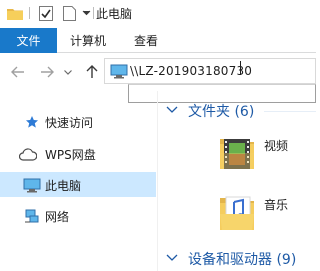 The height and width of the screenshot is (271, 320). Describe the element at coordinates (240, 68) in the screenshot. I see `text-cursor` at that location.